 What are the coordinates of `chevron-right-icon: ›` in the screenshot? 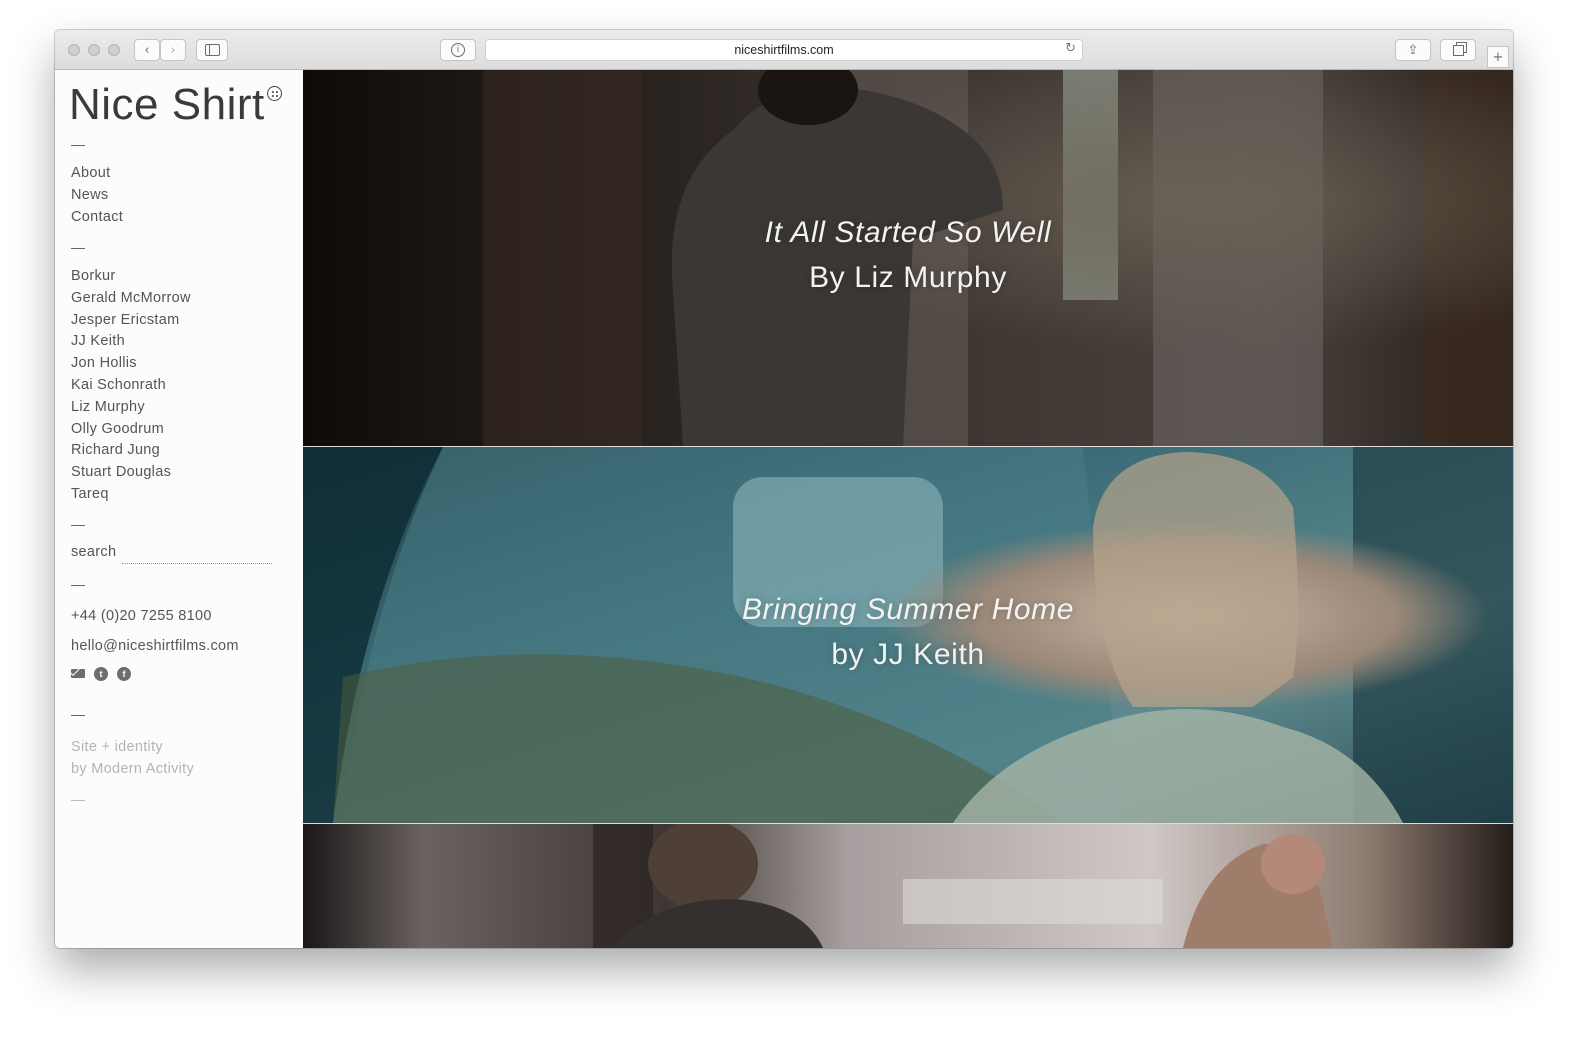 It's located at (173, 50).